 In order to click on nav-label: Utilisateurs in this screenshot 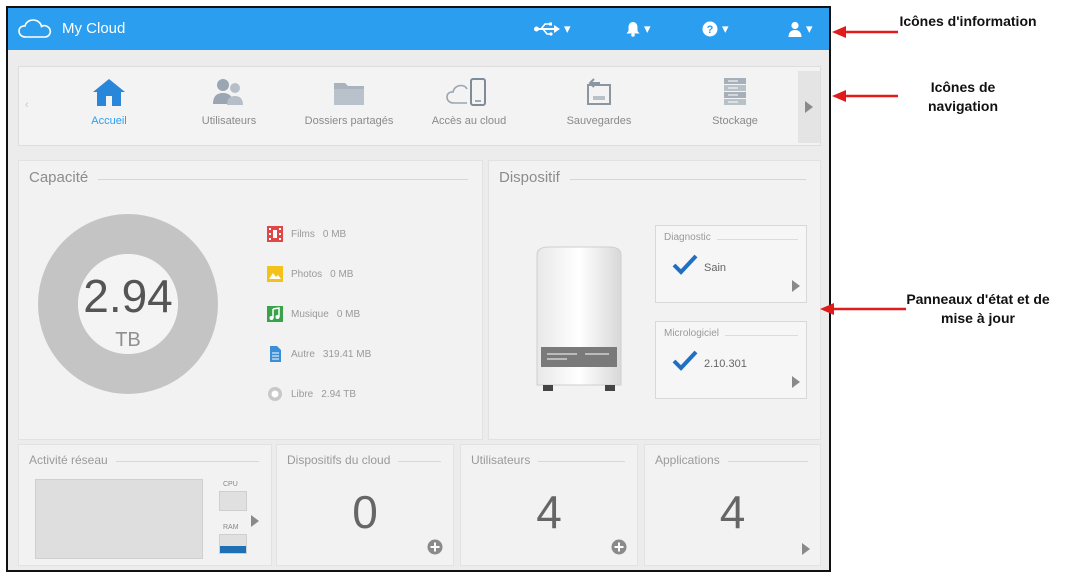, I will do `click(229, 121)`.